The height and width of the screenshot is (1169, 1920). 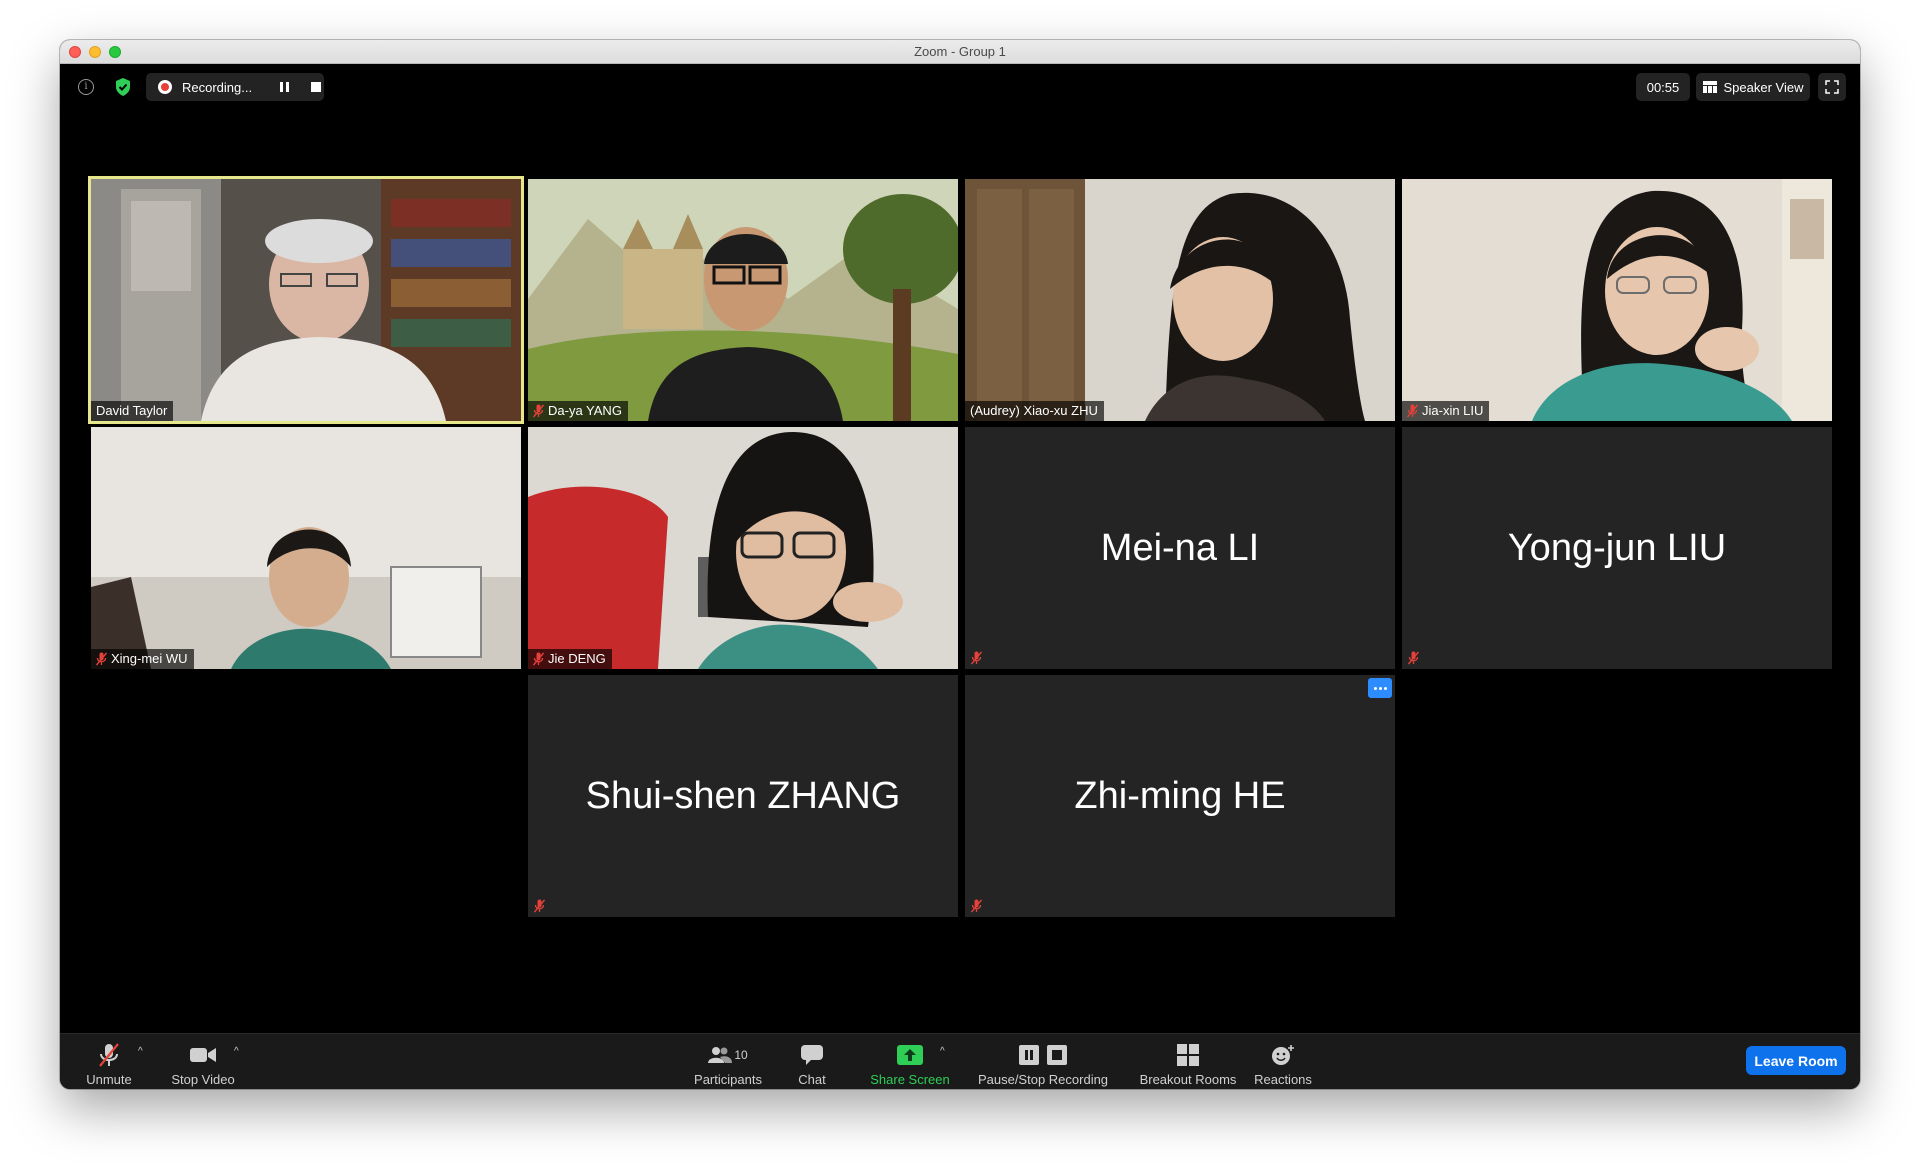 I want to click on pause-icon, so click(x=284, y=87).